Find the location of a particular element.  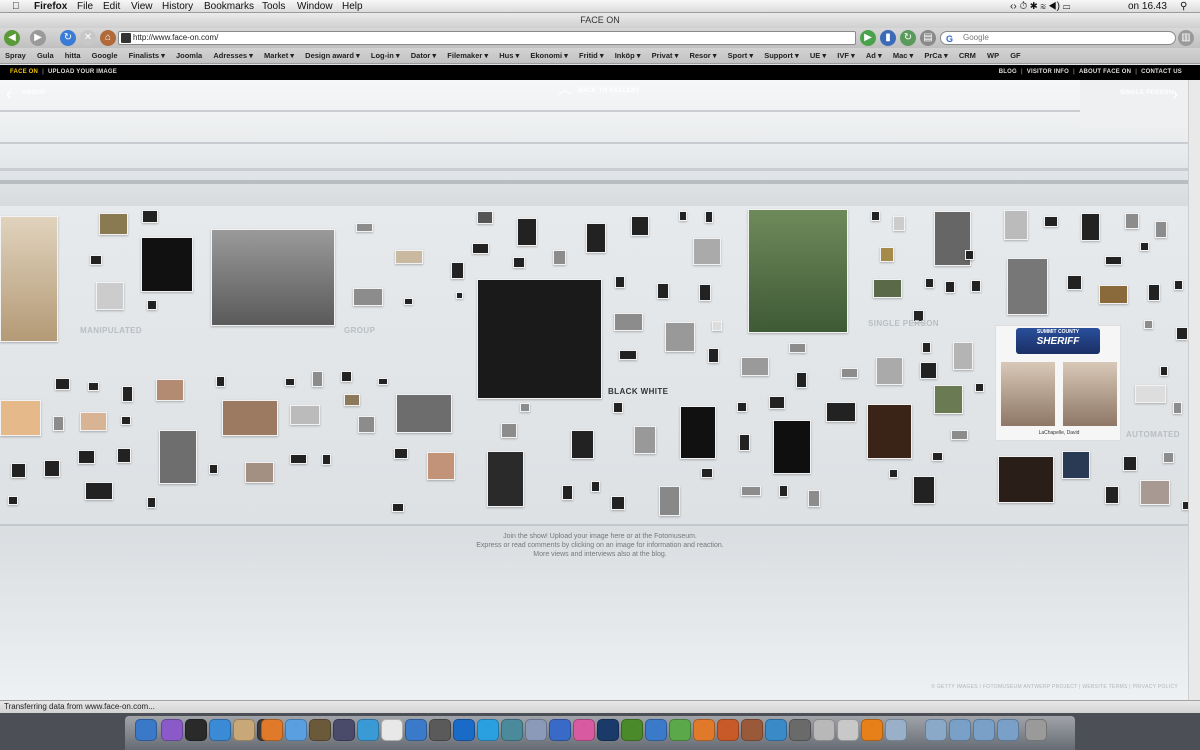

menu-window: Window is located at coordinates (315, 6).